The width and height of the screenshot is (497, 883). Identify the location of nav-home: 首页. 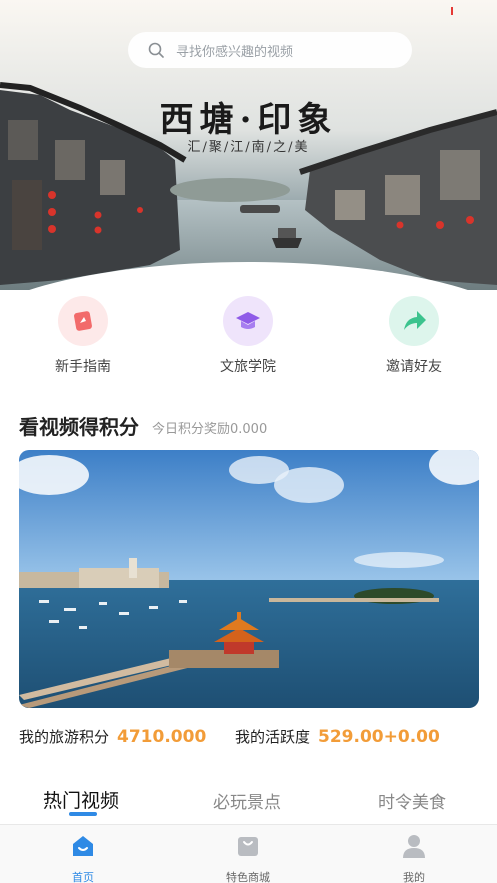
(83, 858).